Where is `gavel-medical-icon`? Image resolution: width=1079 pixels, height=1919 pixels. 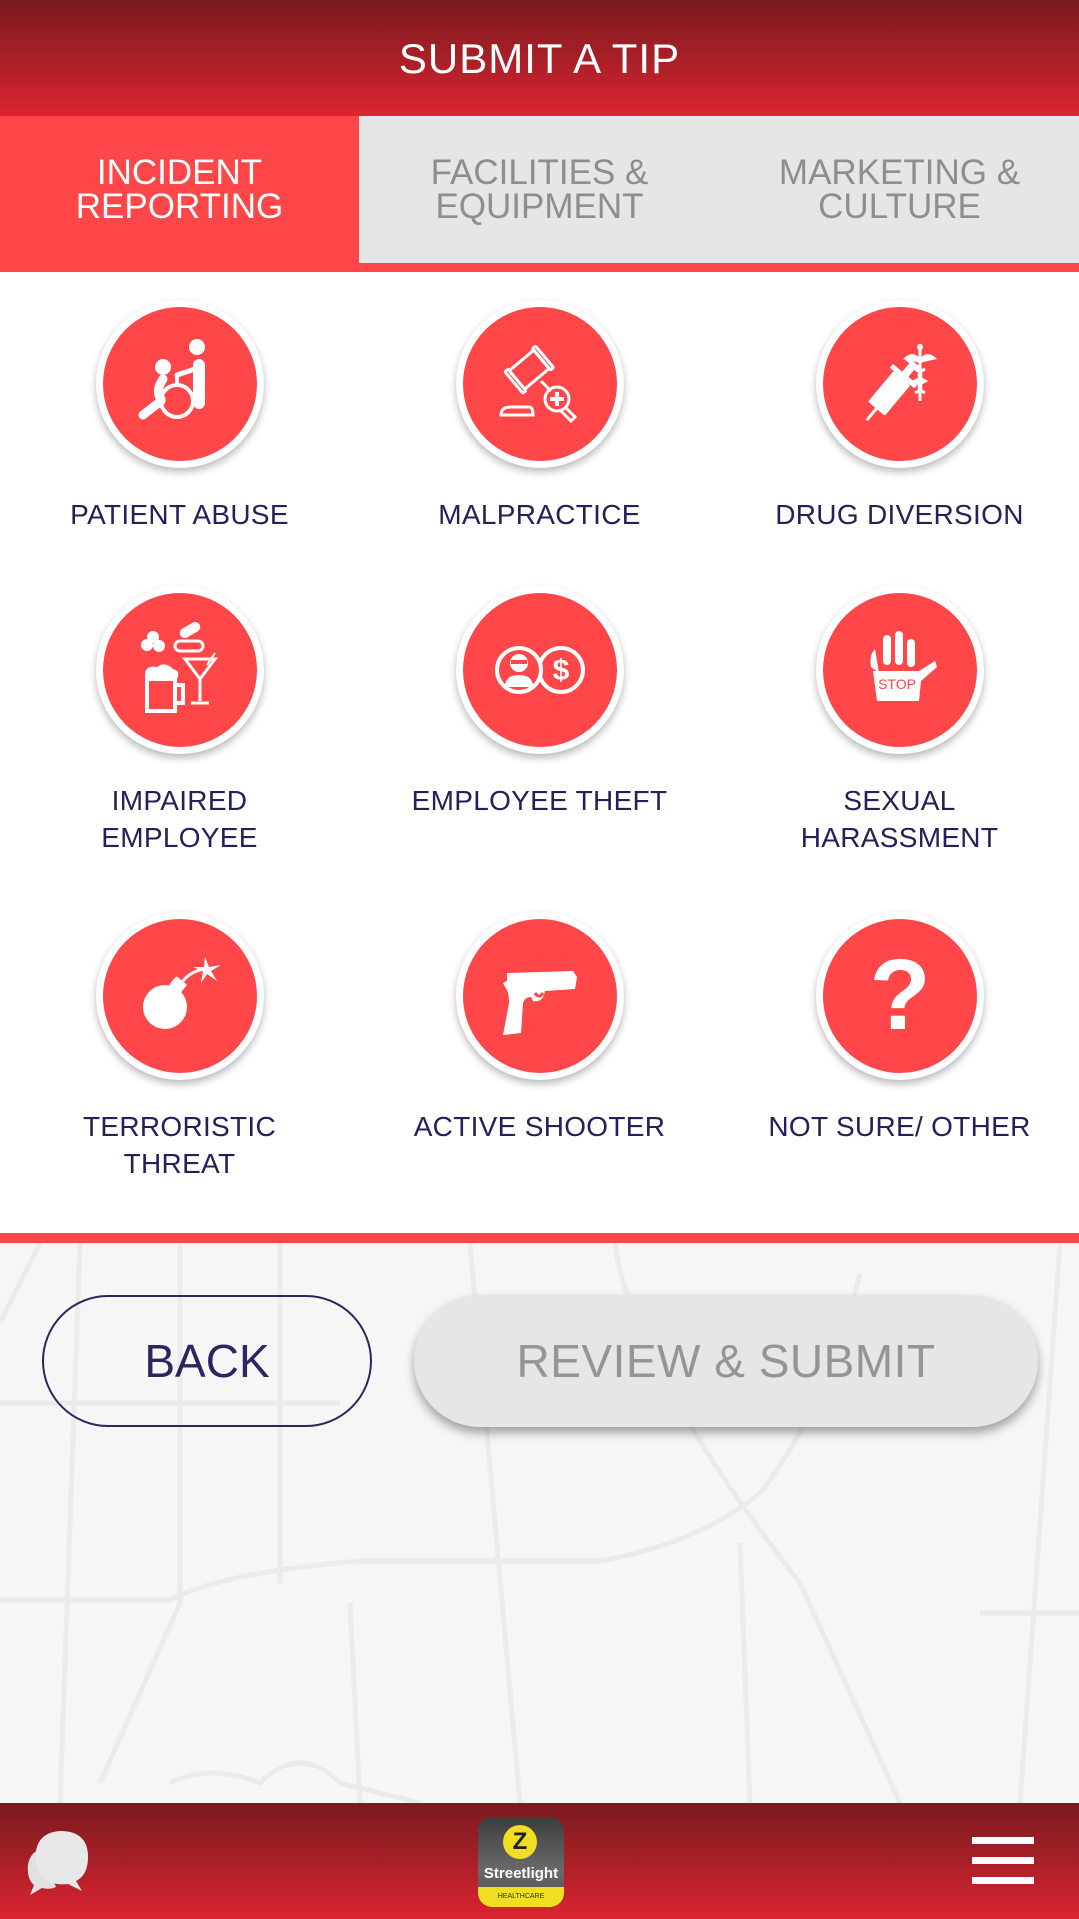 gavel-medical-icon is located at coordinates (537, 384).